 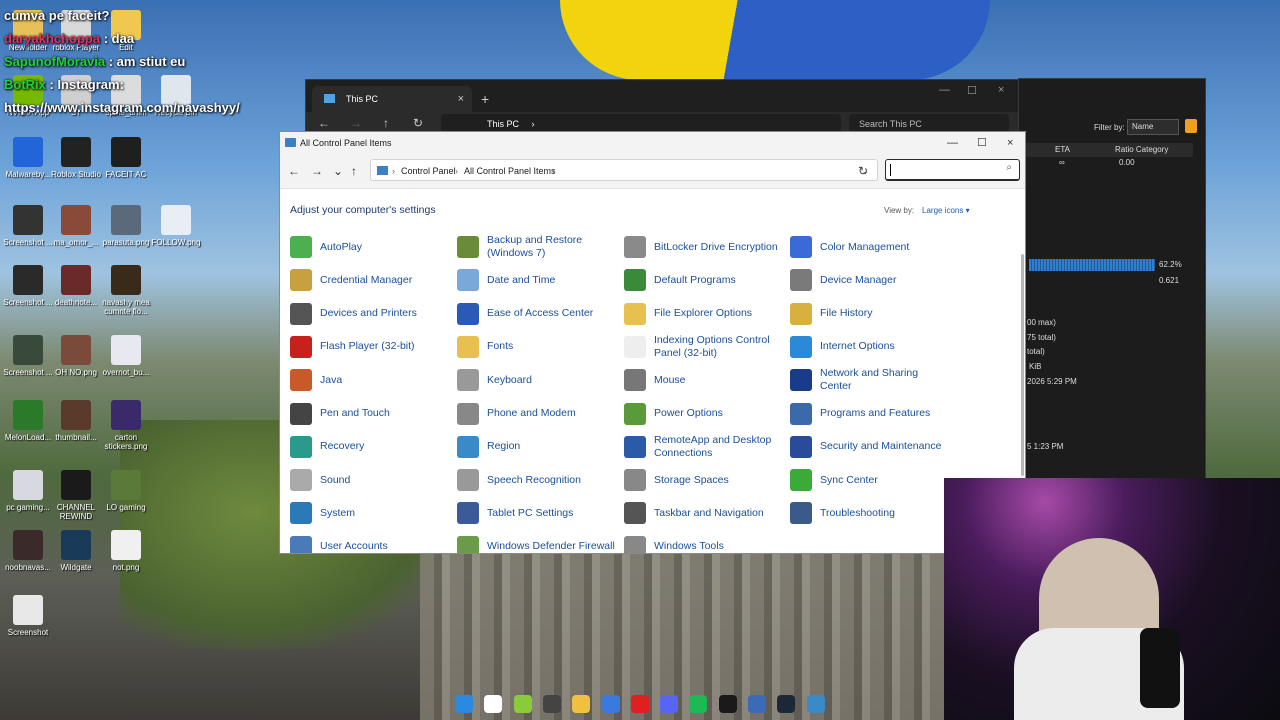 I want to click on notepad-icon, so click(x=522, y=704).